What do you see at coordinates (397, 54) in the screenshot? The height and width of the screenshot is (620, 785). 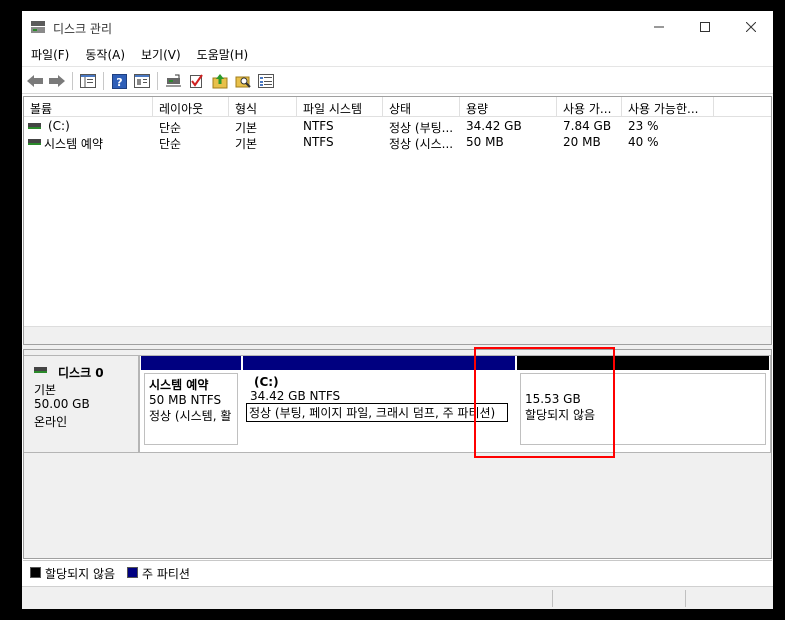 I see `menu-bar: 파일(F) 동작(A) 보기(V) 도움말(H)` at bounding box center [397, 54].